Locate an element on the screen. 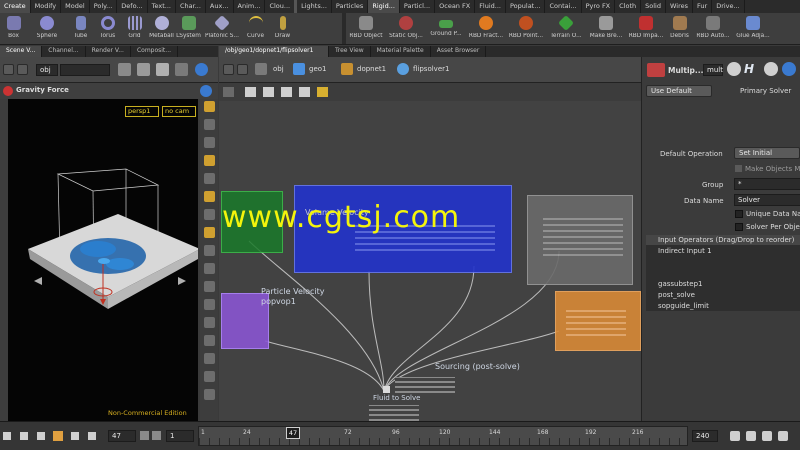  jump-start-icon is located at coordinates (7, 436).